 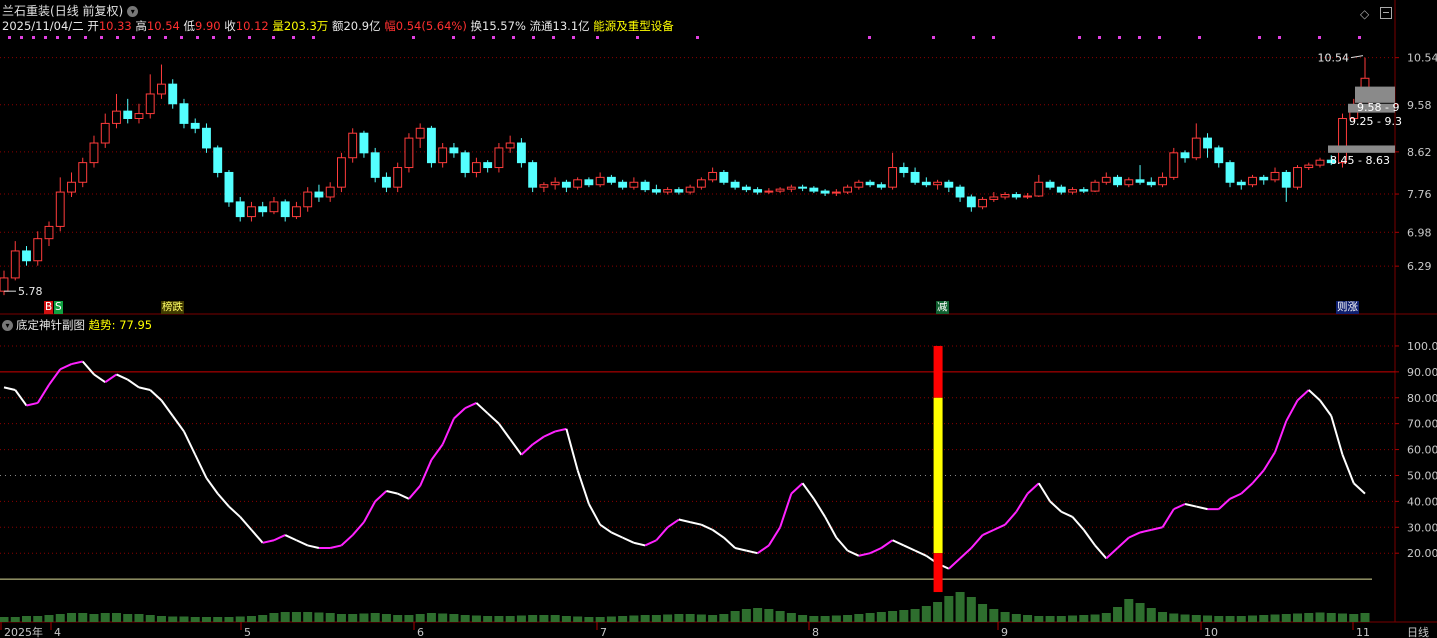 I want to click on window-close-icon, so click(x=1386, y=13).